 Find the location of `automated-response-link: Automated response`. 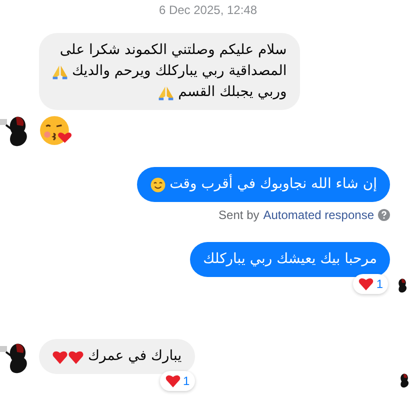

automated-response-link: Automated response is located at coordinates (318, 215).